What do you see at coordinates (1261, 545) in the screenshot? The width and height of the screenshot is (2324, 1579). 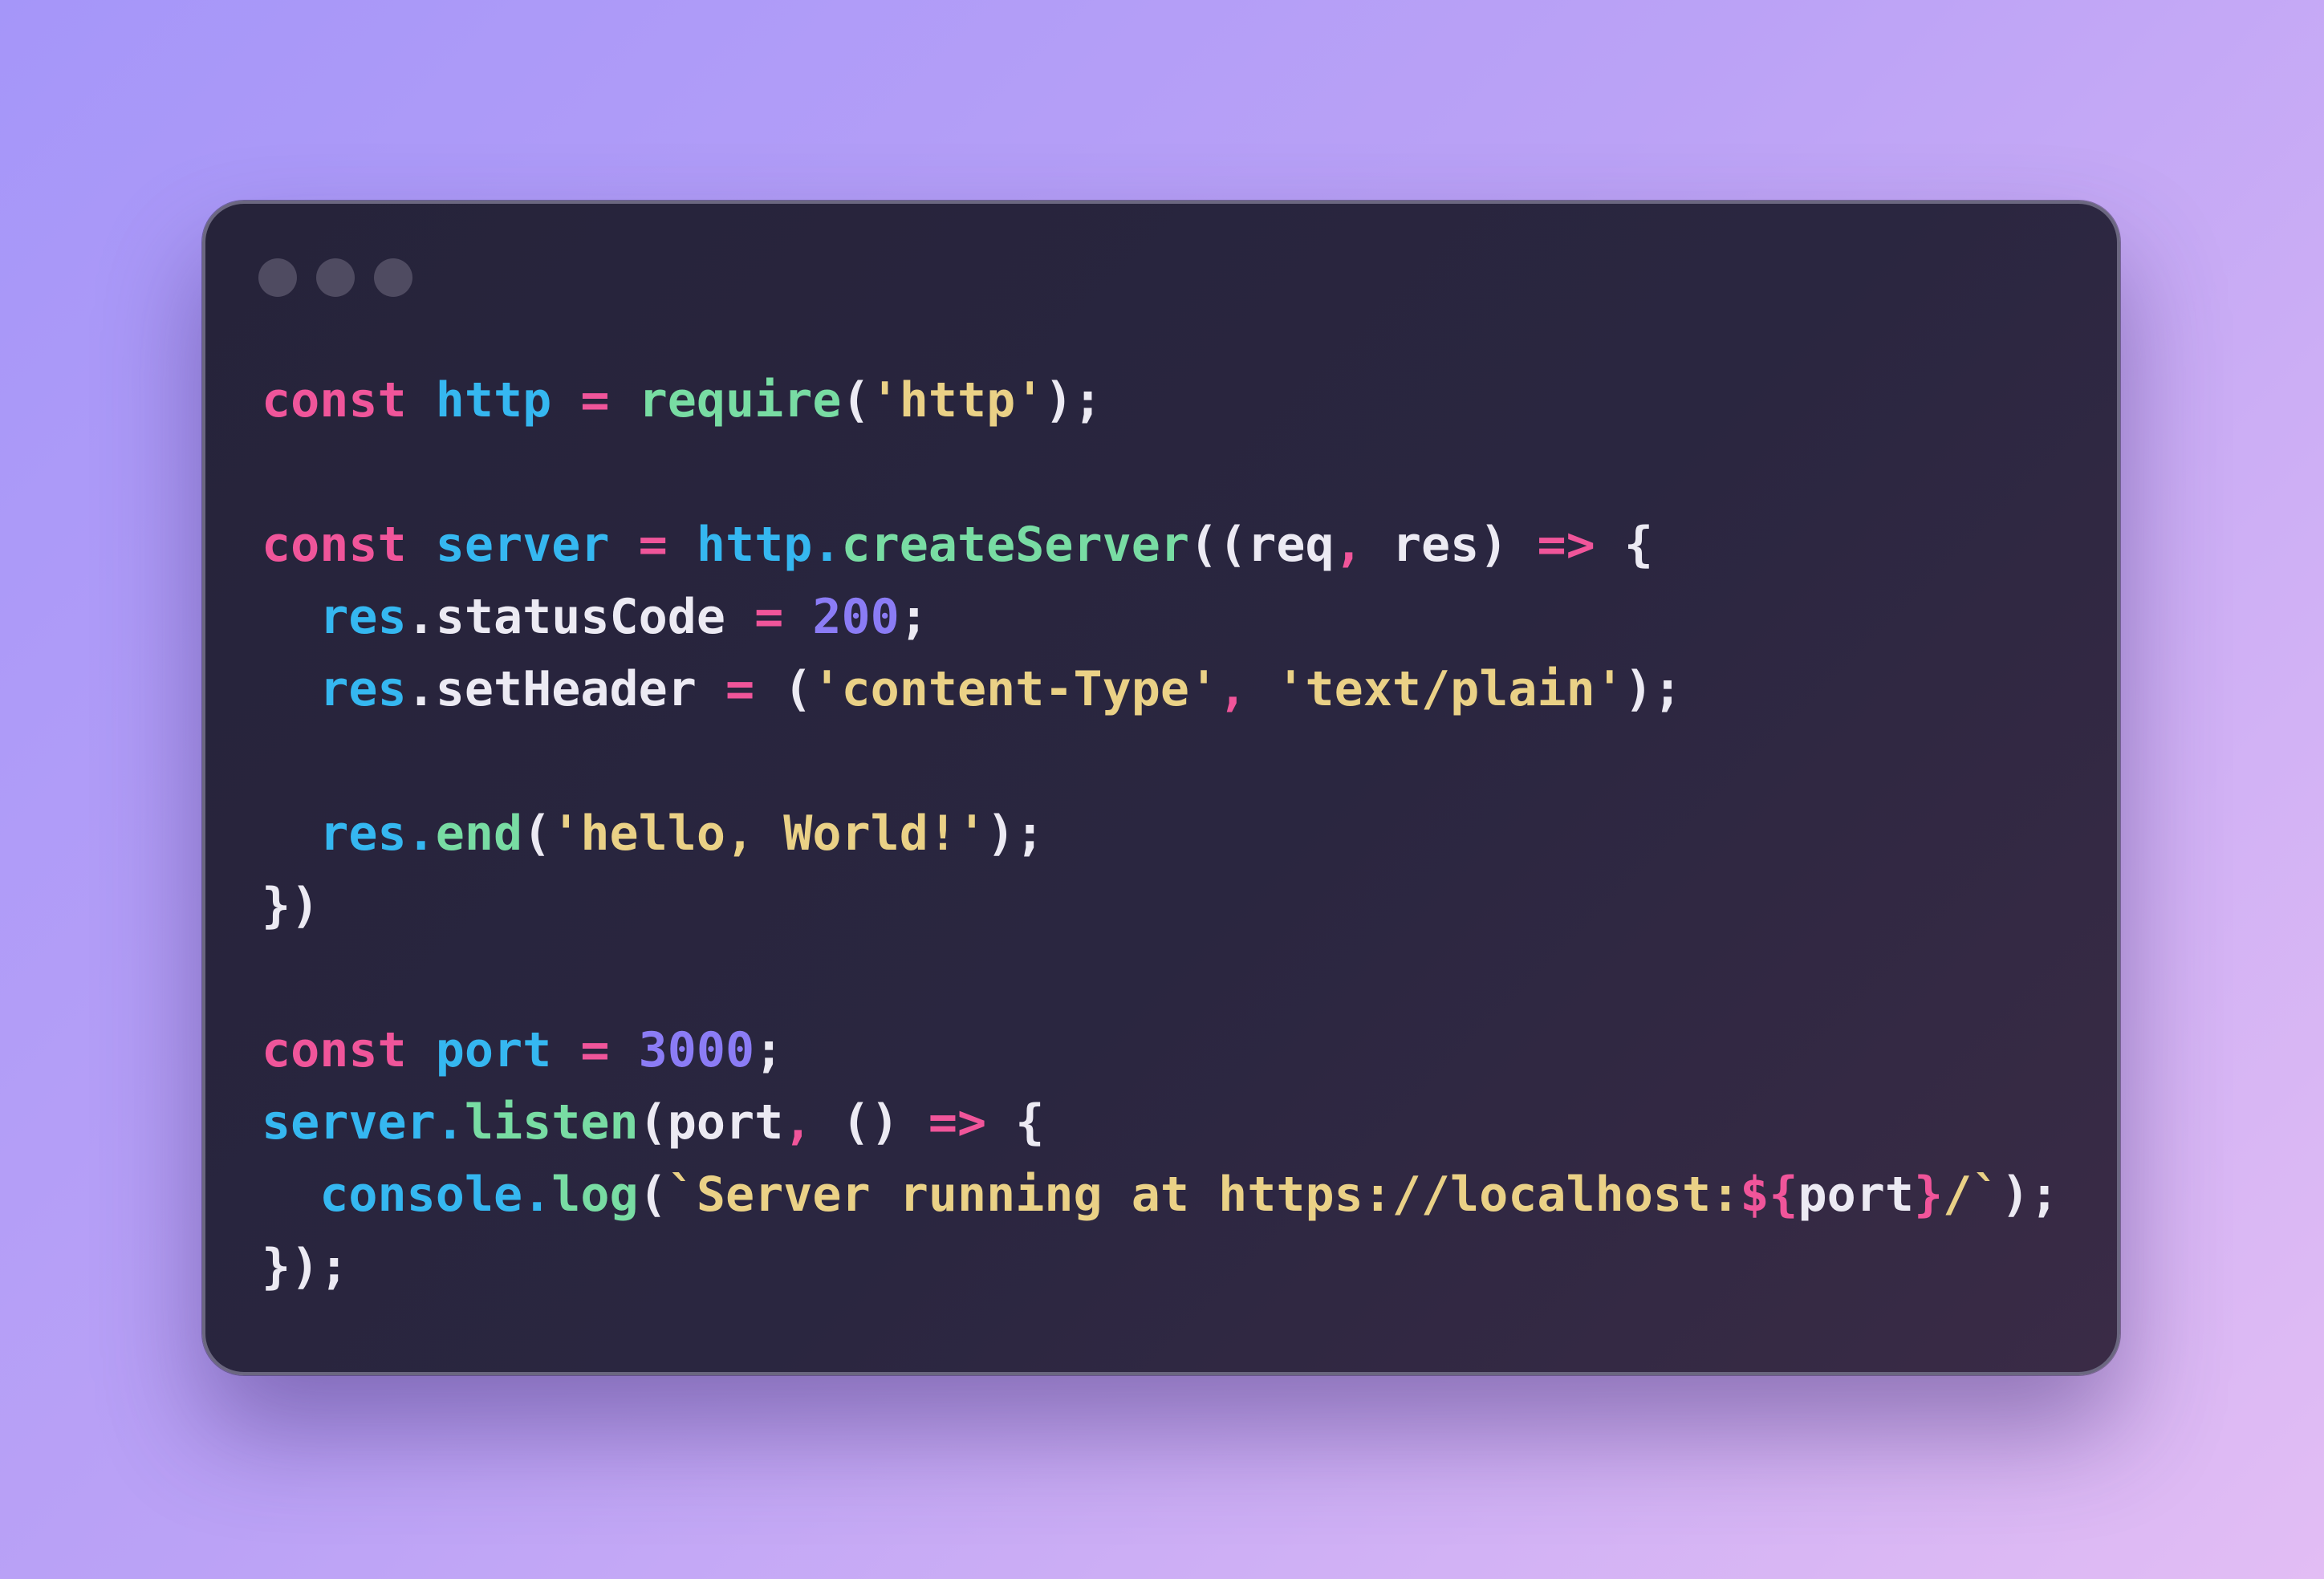 I see `code-token: ((req` at bounding box center [1261, 545].